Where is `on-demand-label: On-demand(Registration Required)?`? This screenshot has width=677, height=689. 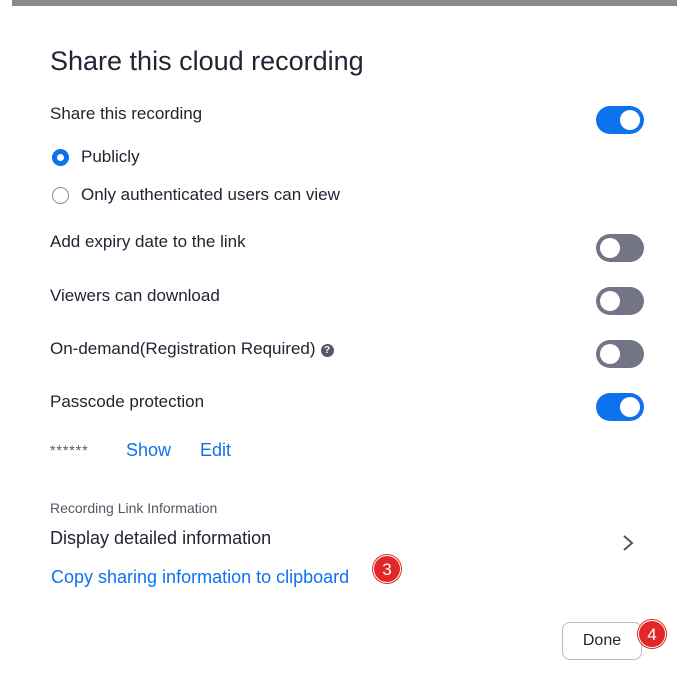
on-demand-label: On-demand(Registration Required)? is located at coordinates (192, 349).